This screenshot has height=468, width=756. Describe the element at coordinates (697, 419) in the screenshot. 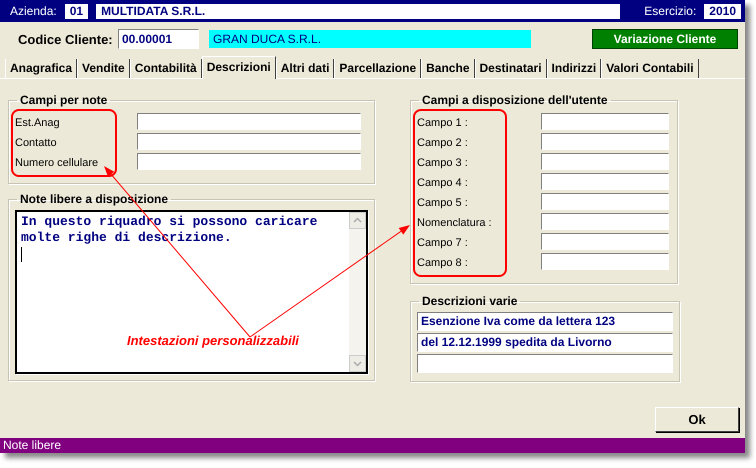

I see `ok-button: Ok` at that location.